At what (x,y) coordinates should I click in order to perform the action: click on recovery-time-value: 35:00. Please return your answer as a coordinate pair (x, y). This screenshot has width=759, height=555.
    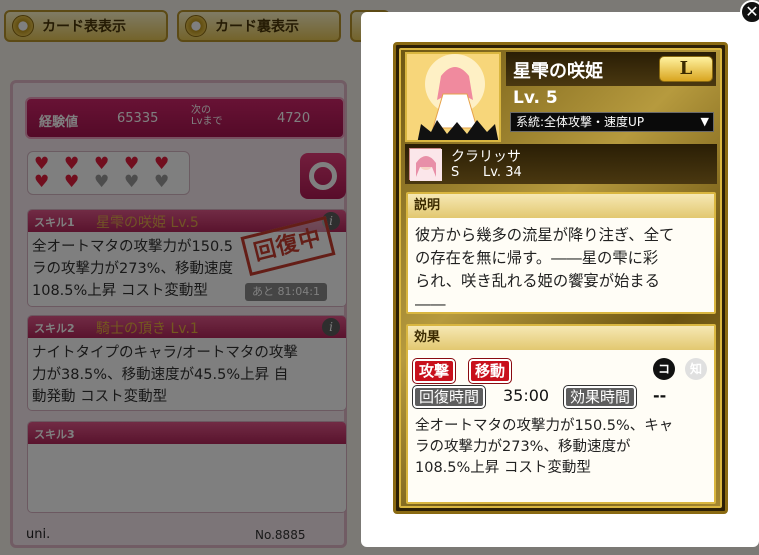
    Looking at the image, I should click on (526, 395).